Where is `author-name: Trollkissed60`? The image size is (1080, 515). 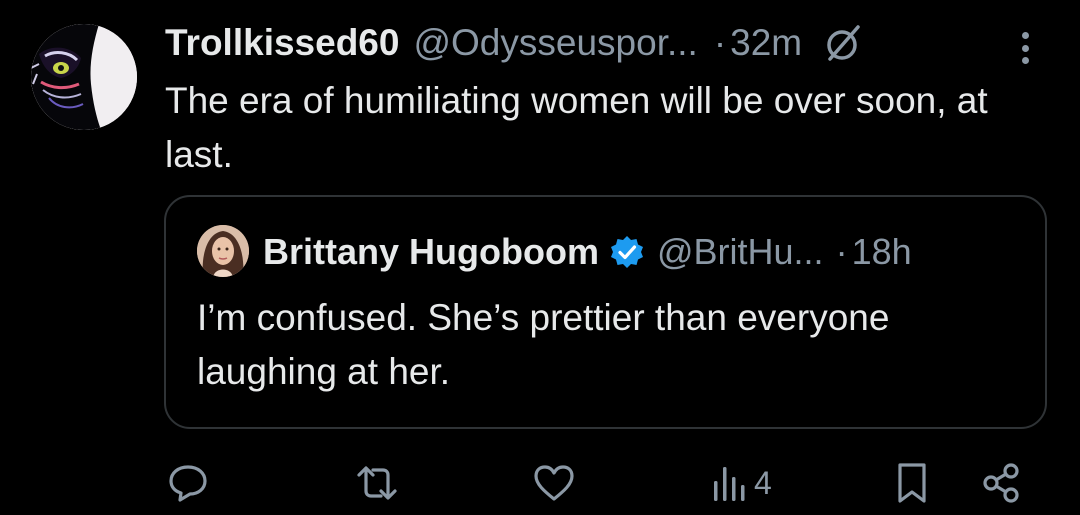 author-name: Trollkissed60 is located at coordinates (282, 43).